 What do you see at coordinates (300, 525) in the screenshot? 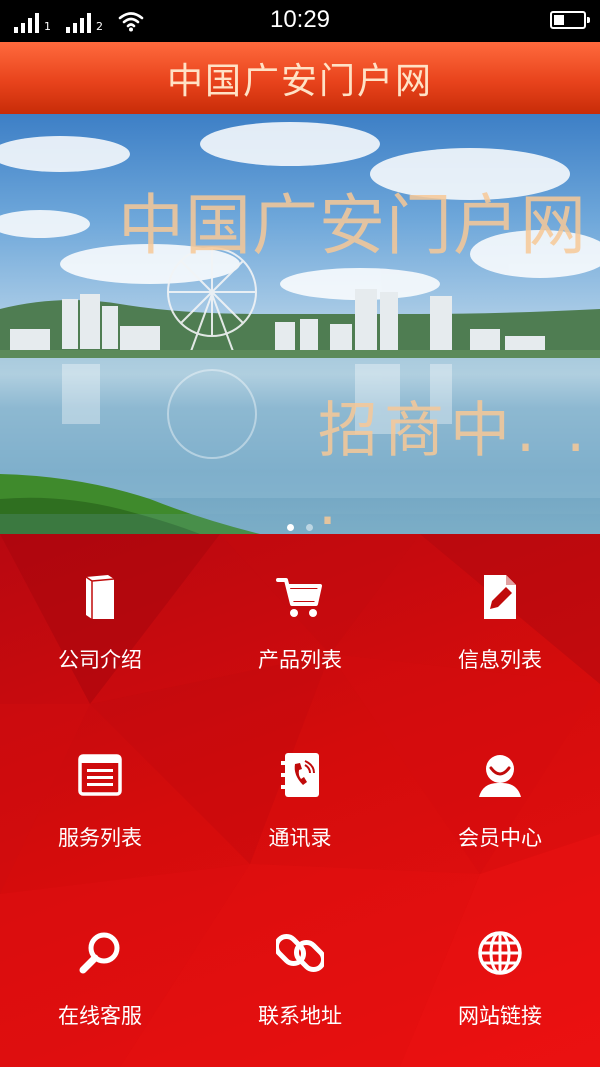
I see `carousel-indicator` at bounding box center [300, 525].